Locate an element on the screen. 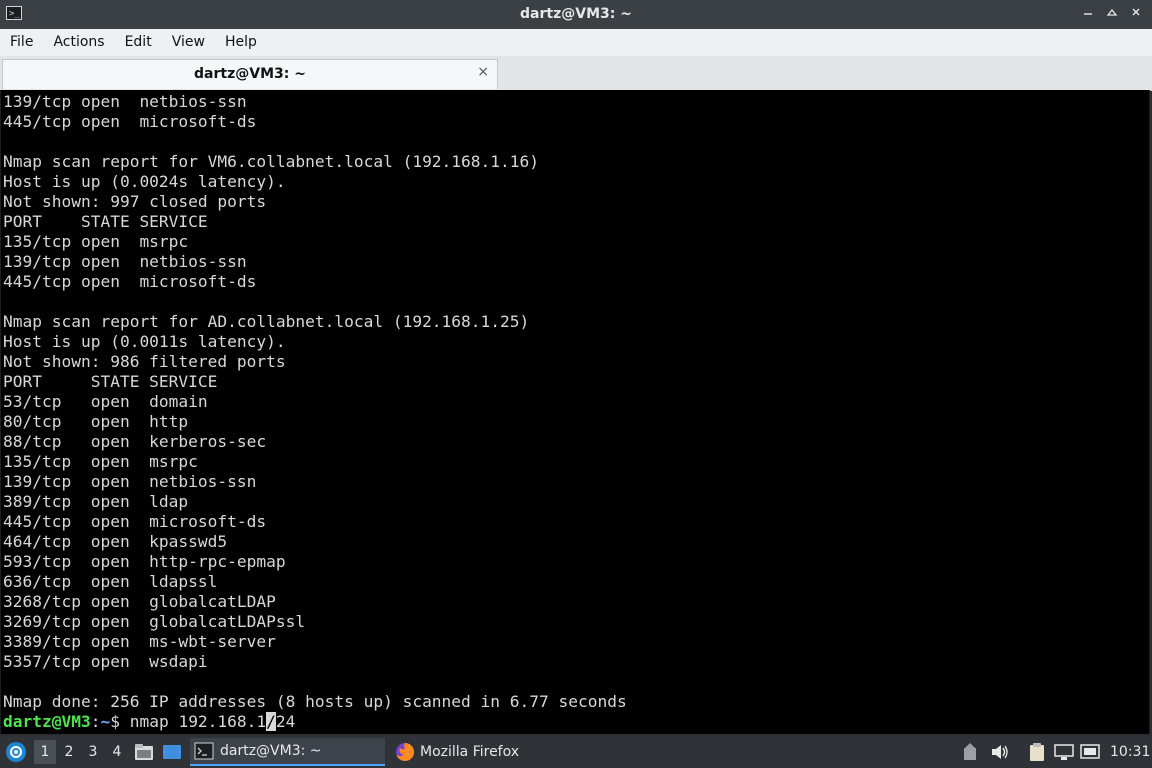  task-terminal: dartz@VM3: ~ is located at coordinates (287, 752).